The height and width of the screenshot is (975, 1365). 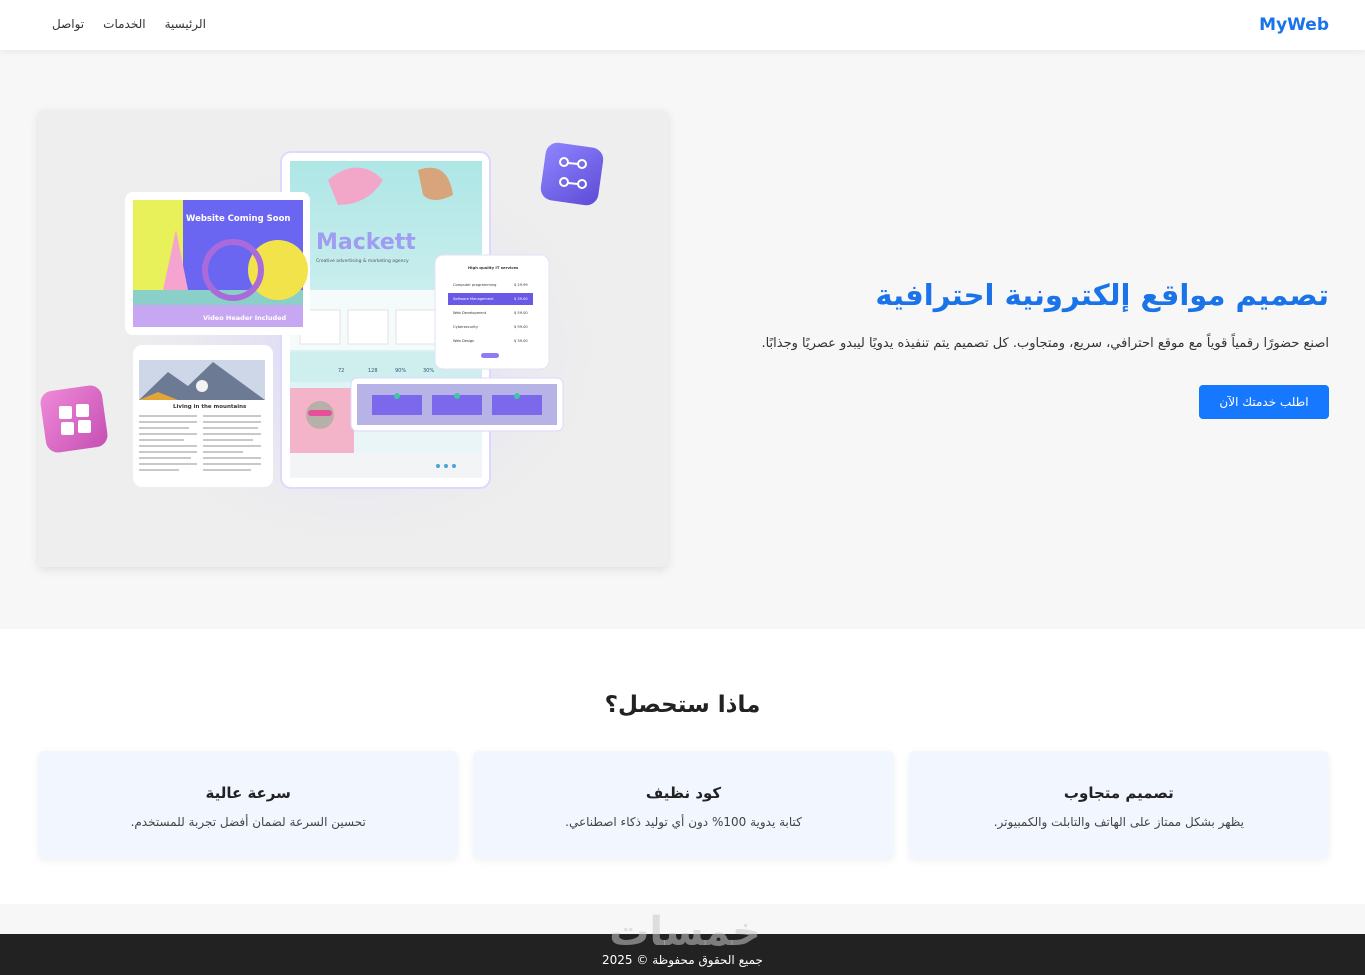 What do you see at coordinates (683, 793) in the screenshot?
I see `feature-card-title: كود نظيف` at bounding box center [683, 793].